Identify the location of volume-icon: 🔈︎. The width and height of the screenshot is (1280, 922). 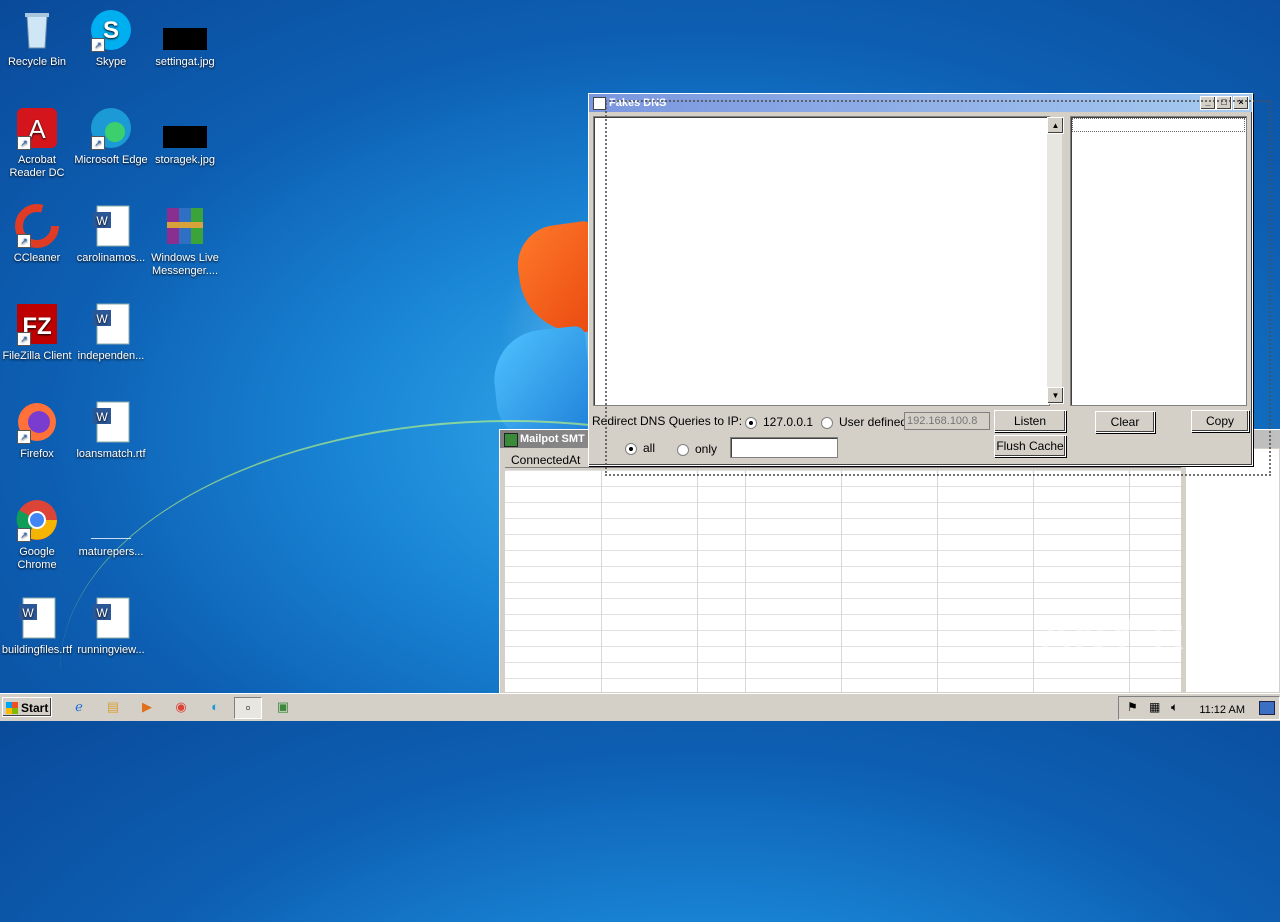
(1174, 707).